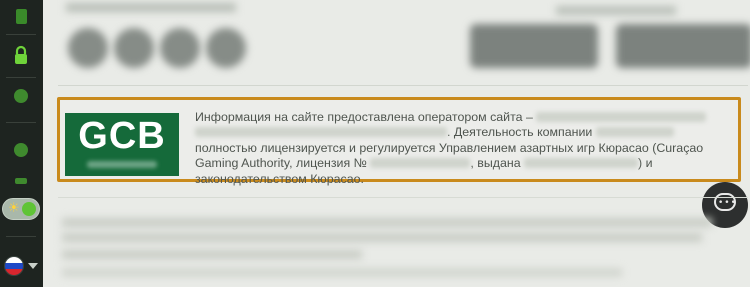 Image resolution: width=750 pixels, height=287 pixels. What do you see at coordinates (634, 132) in the screenshot?
I see `redacted-company-name` at bounding box center [634, 132].